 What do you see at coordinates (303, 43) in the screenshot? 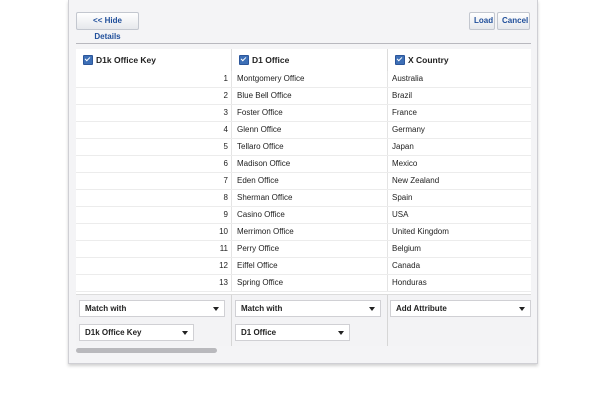
I see `divider` at bounding box center [303, 43].